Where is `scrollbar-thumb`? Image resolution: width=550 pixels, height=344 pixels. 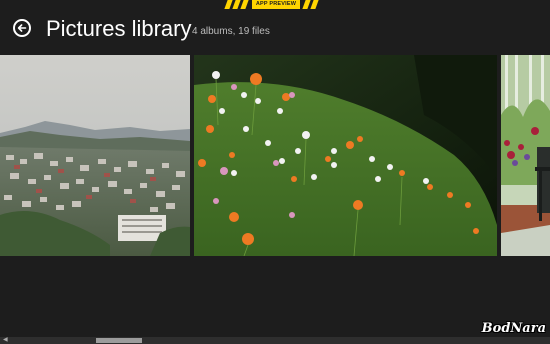
scrollbar-thumb is located at coordinates (119, 340).